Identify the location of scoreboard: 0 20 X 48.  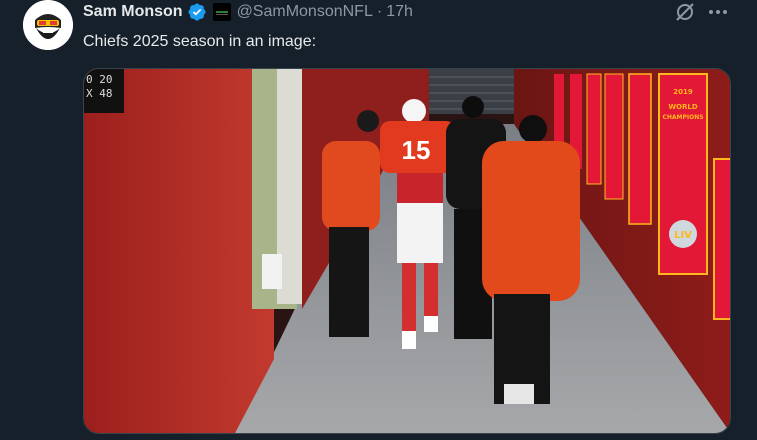
(104, 91).